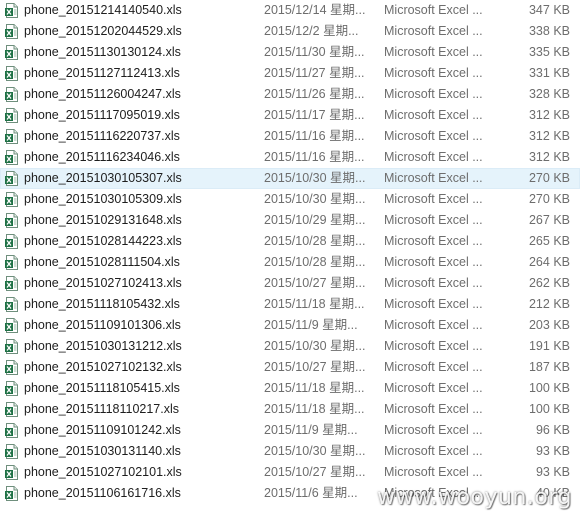  Describe the element at coordinates (103, 31) in the screenshot. I see `file-name: phone_20151202044529.xls` at that location.